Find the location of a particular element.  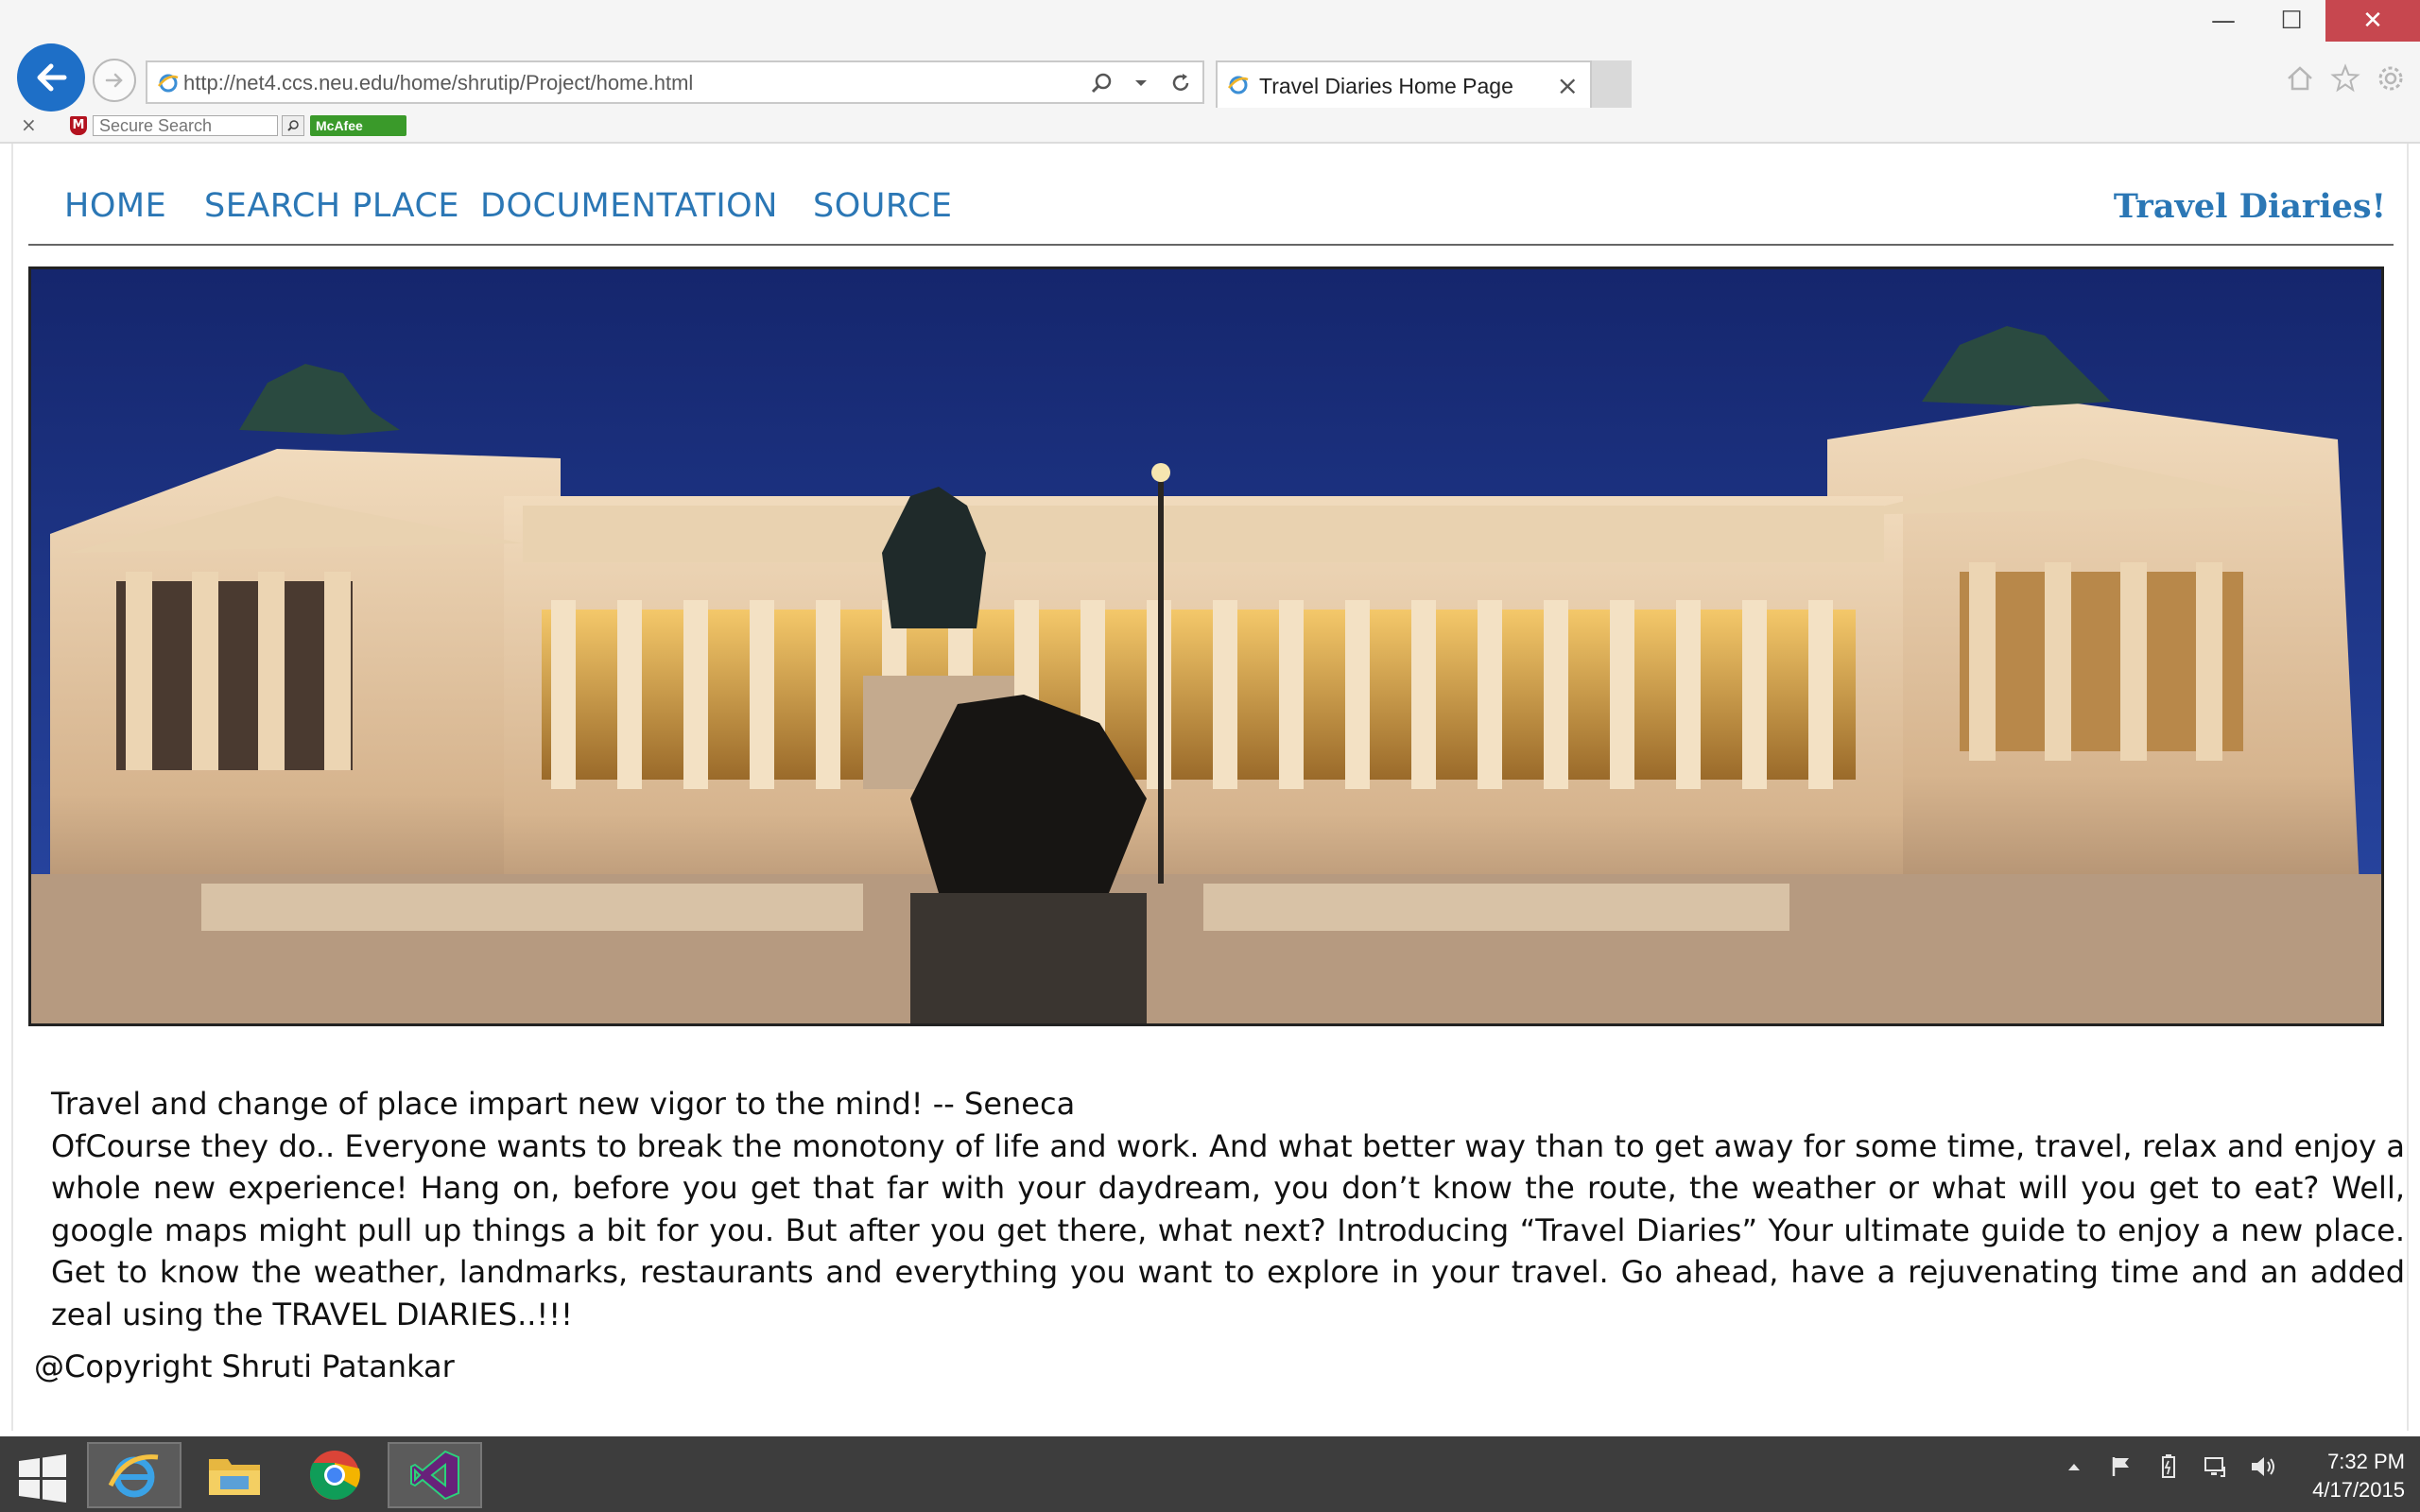

arrow-right-icon is located at coordinates (114, 80).